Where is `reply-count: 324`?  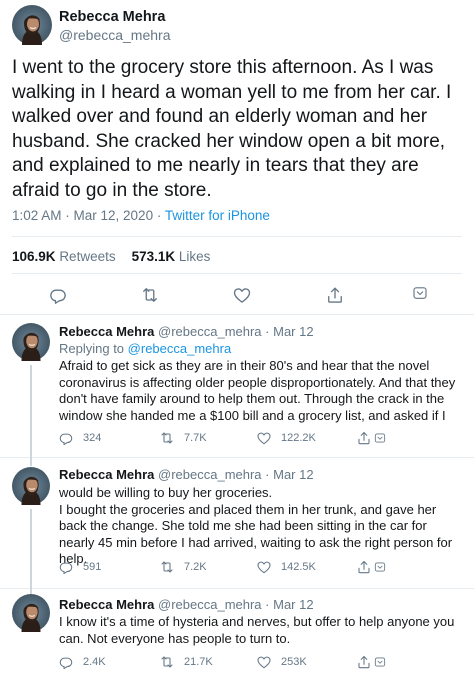 reply-count: 324 is located at coordinates (92, 438).